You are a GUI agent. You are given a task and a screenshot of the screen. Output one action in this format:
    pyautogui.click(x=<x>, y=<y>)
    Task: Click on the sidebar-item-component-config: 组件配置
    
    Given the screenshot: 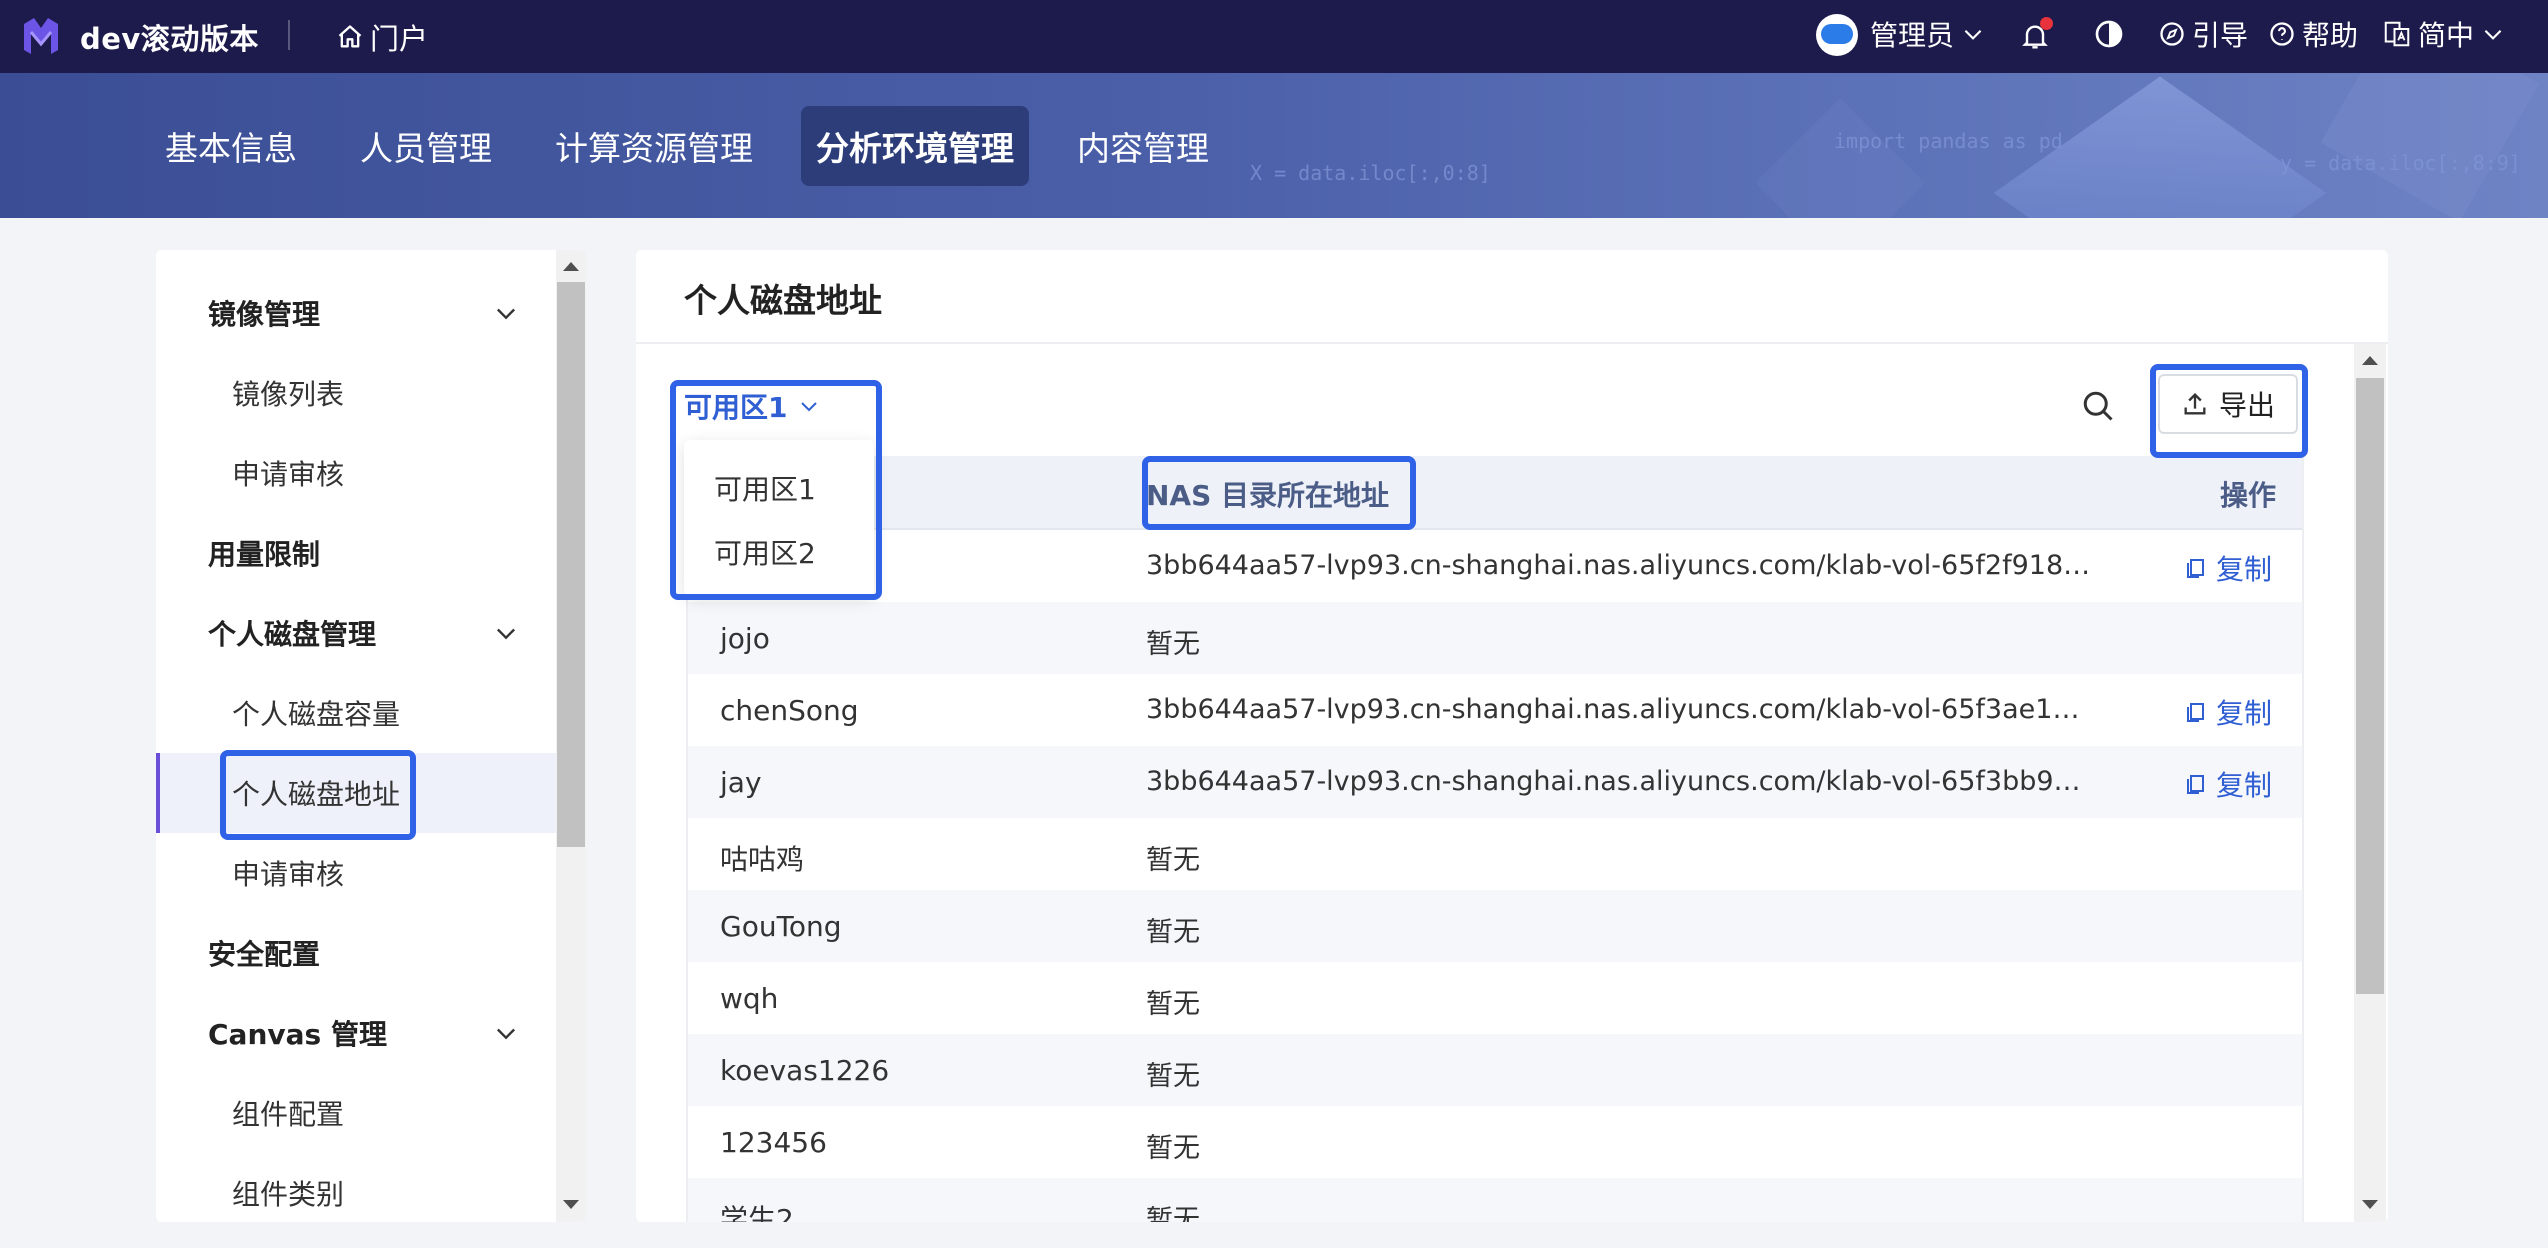 What is the action you would take?
    pyautogui.click(x=356, y=1113)
    